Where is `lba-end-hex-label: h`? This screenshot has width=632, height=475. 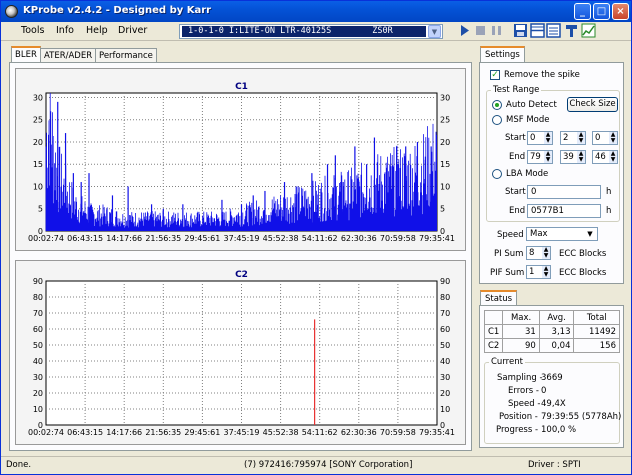
lba-end-hex-label: h is located at coordinates (609, 211).